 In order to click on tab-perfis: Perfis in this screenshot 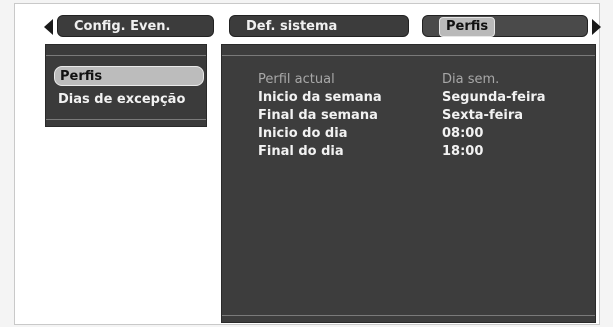, I will do `click(505, 26)`.